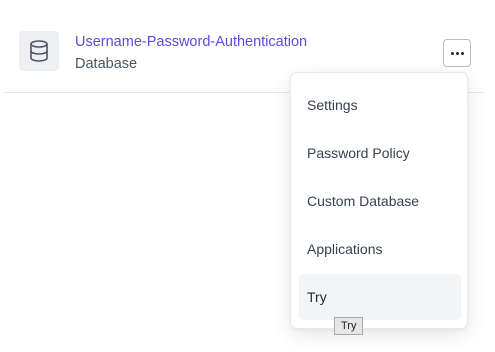 The image size is (495, 352). What do you see at coordinates (380, 249) in the screenshot?
I see `menu-item-applications: Applications` at bounding box center [380, 249].